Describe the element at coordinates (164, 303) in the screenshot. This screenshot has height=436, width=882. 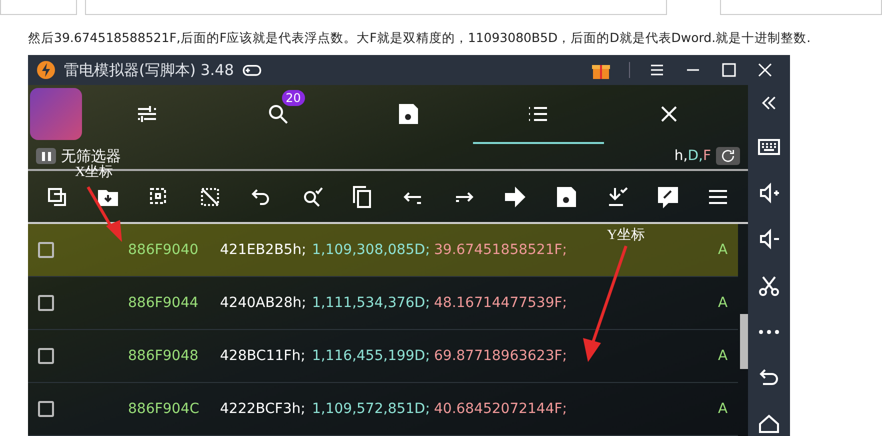
I see `address-text: 886F9044` at that location.